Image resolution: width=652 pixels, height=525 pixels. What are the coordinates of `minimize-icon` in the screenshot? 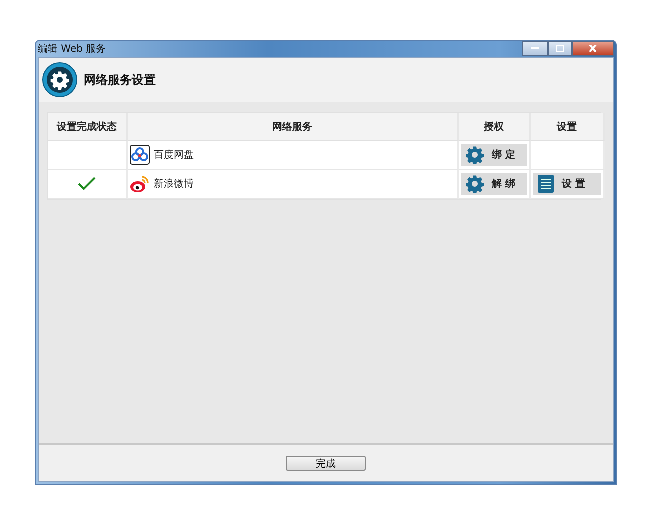 It's located at (535, 48).